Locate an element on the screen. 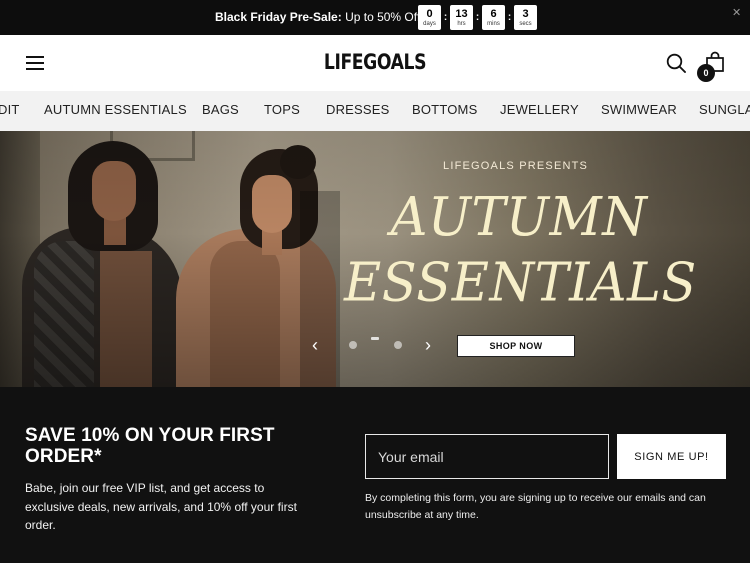 This screenshot has height=563, width=750. email-field is located at coordinates (487, 456).